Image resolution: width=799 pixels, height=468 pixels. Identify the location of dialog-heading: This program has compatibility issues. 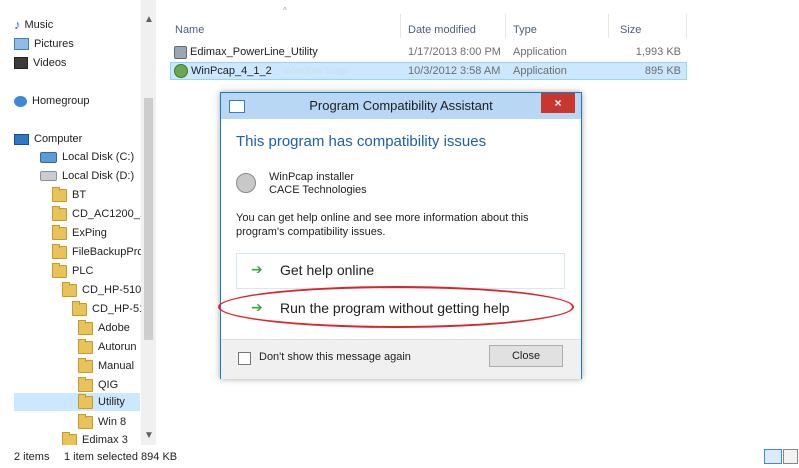
(361, 141).